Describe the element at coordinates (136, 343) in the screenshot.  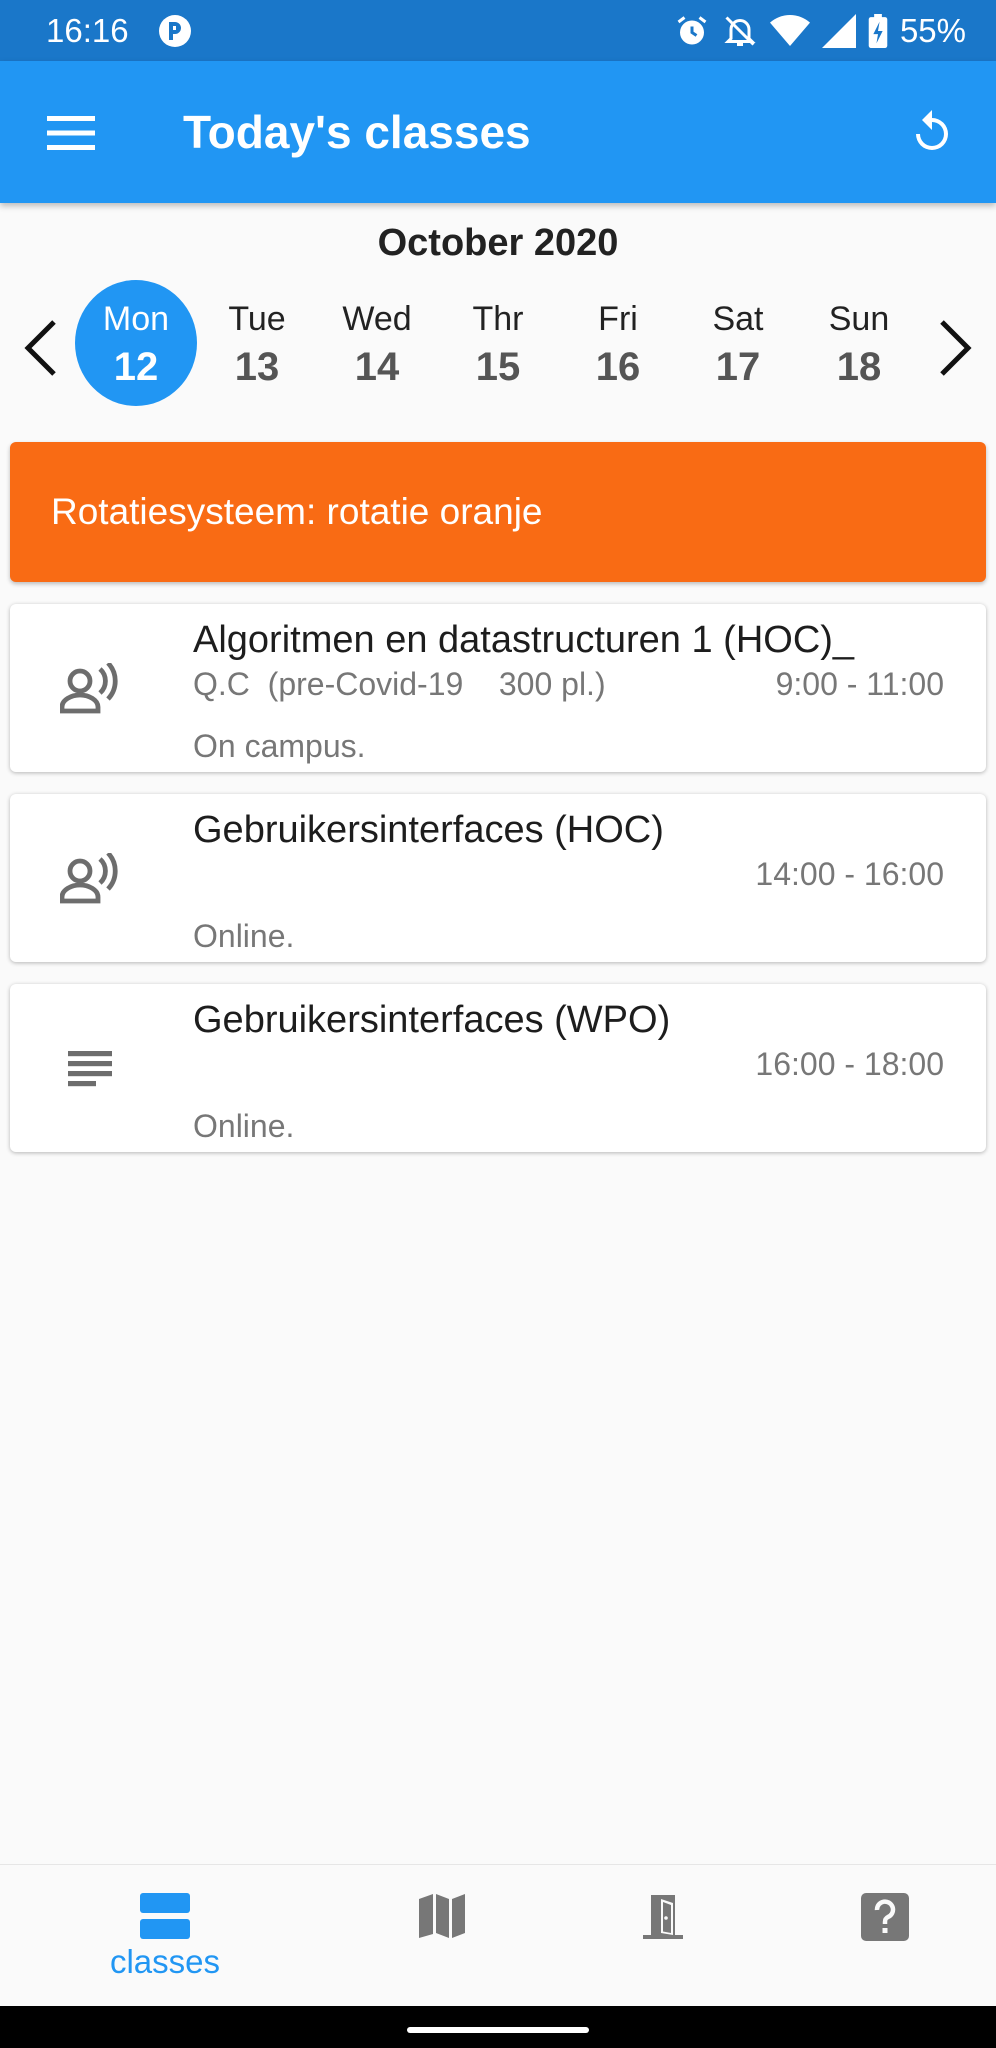
I see `day-mon: Mon 12` at that location.